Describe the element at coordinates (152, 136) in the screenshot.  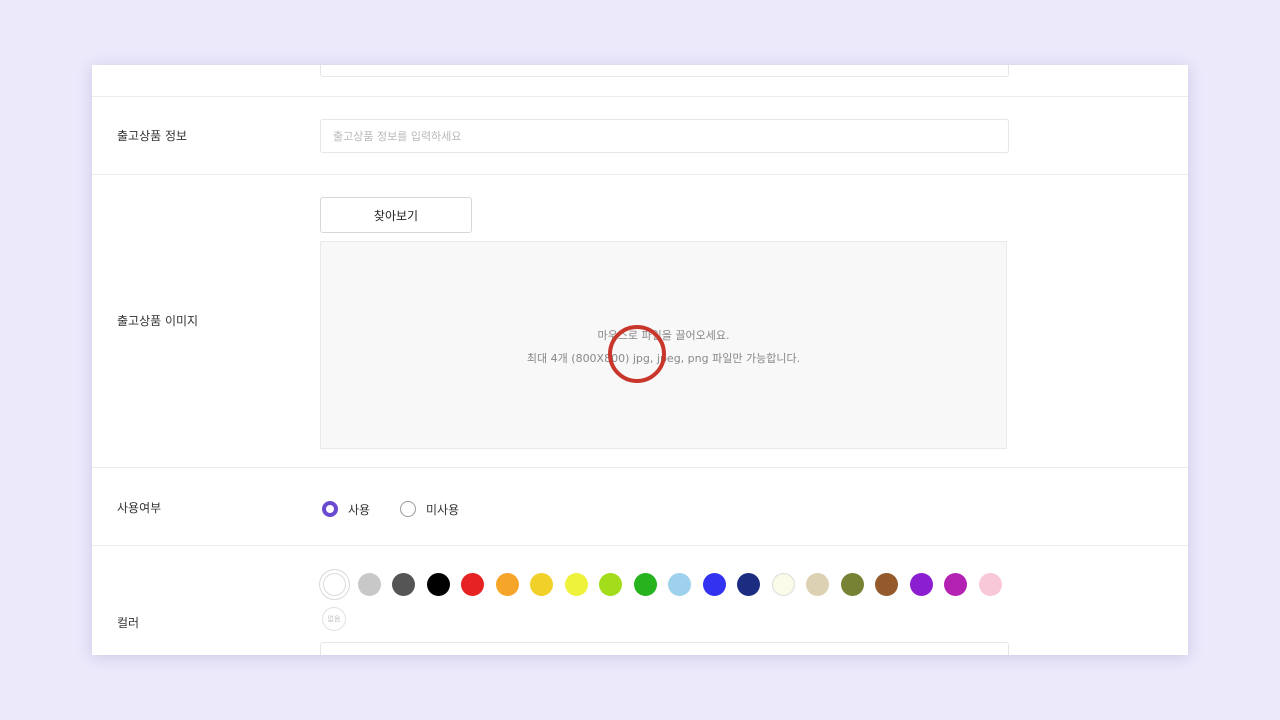
I see `info-label: 출고상품 정보` at that location.